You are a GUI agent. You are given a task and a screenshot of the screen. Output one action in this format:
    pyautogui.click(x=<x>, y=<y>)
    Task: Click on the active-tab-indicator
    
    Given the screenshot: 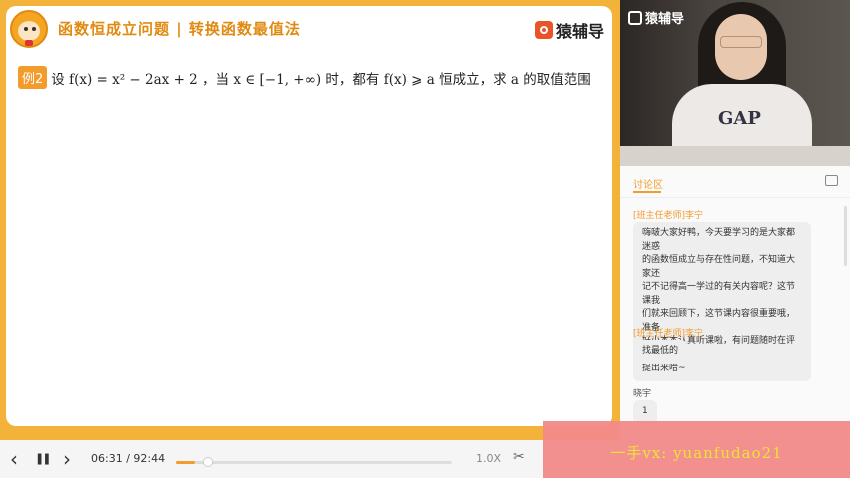 What is the action you would take?
    pyautogui.click(x=647, y=192)
    